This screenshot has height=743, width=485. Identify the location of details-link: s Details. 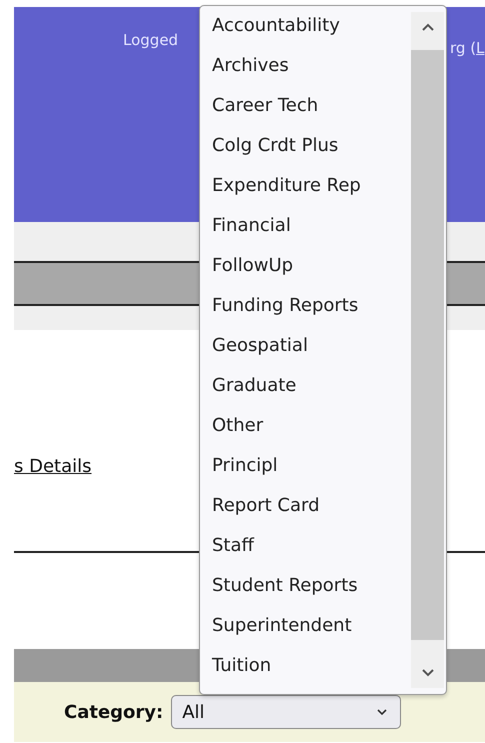
(53, 466).